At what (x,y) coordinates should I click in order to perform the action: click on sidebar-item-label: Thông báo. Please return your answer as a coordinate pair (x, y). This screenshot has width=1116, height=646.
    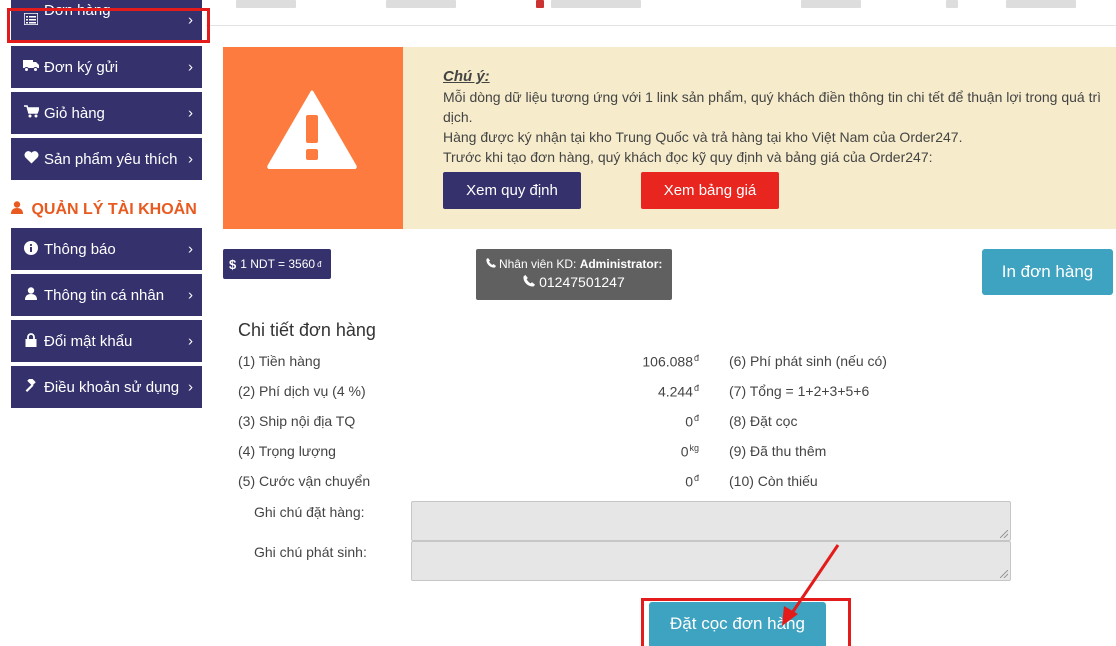
    Looking at the image, I should click on (80, 249).